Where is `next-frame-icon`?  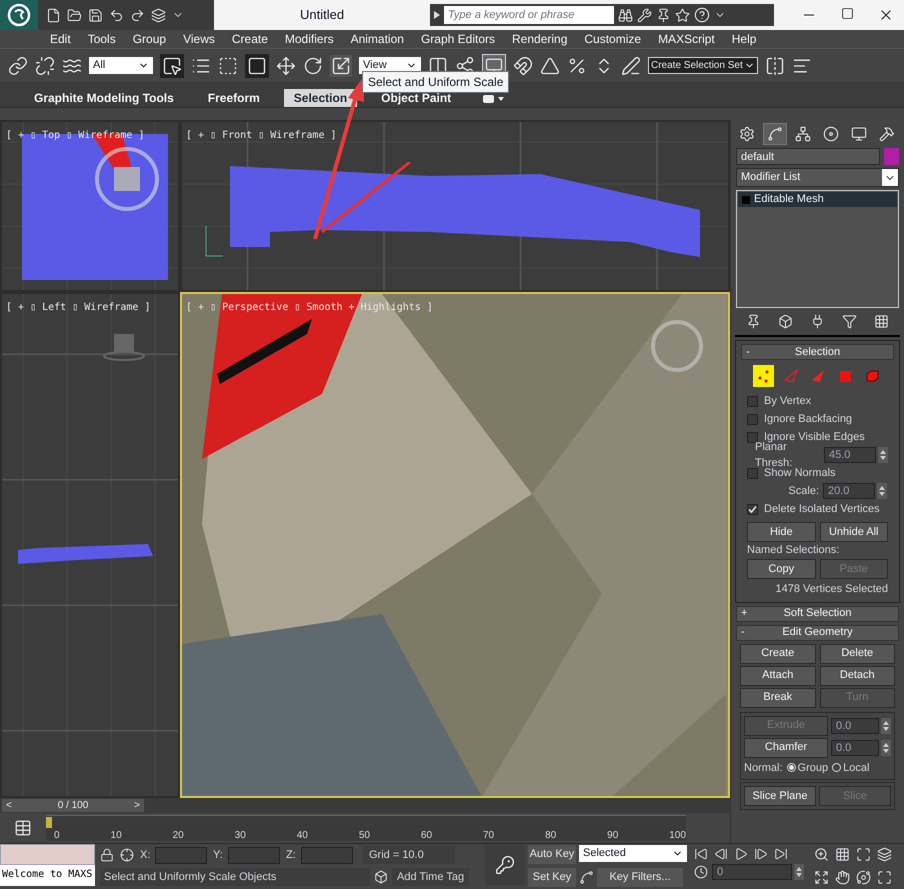 next-frame-icon is located at coordinates (761, 854).